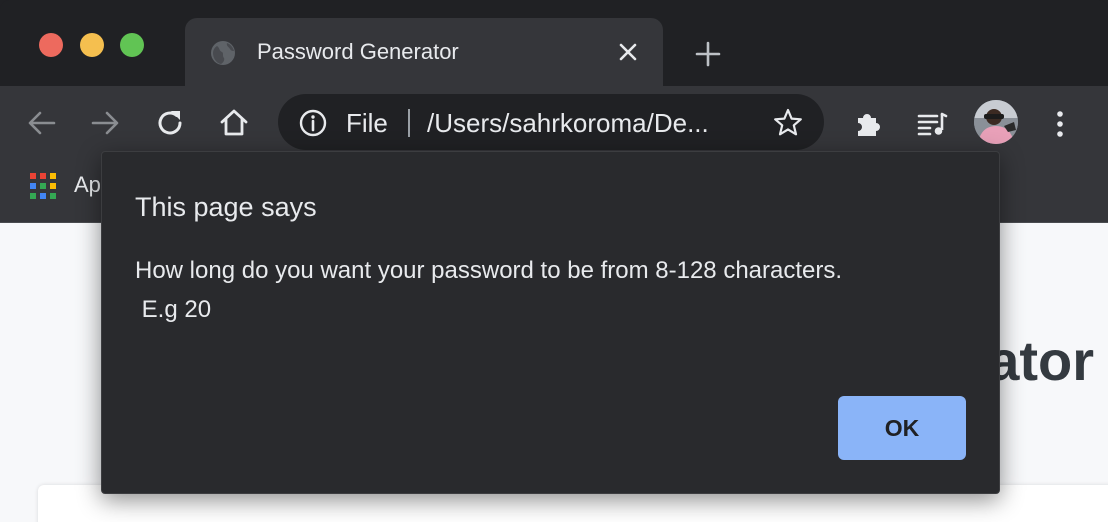 The height and width of the screenshot is (522, 1108). Describe the element at coordinates (358, 51) in the screenshot. I see `tab-title: Password Generator` at that location.